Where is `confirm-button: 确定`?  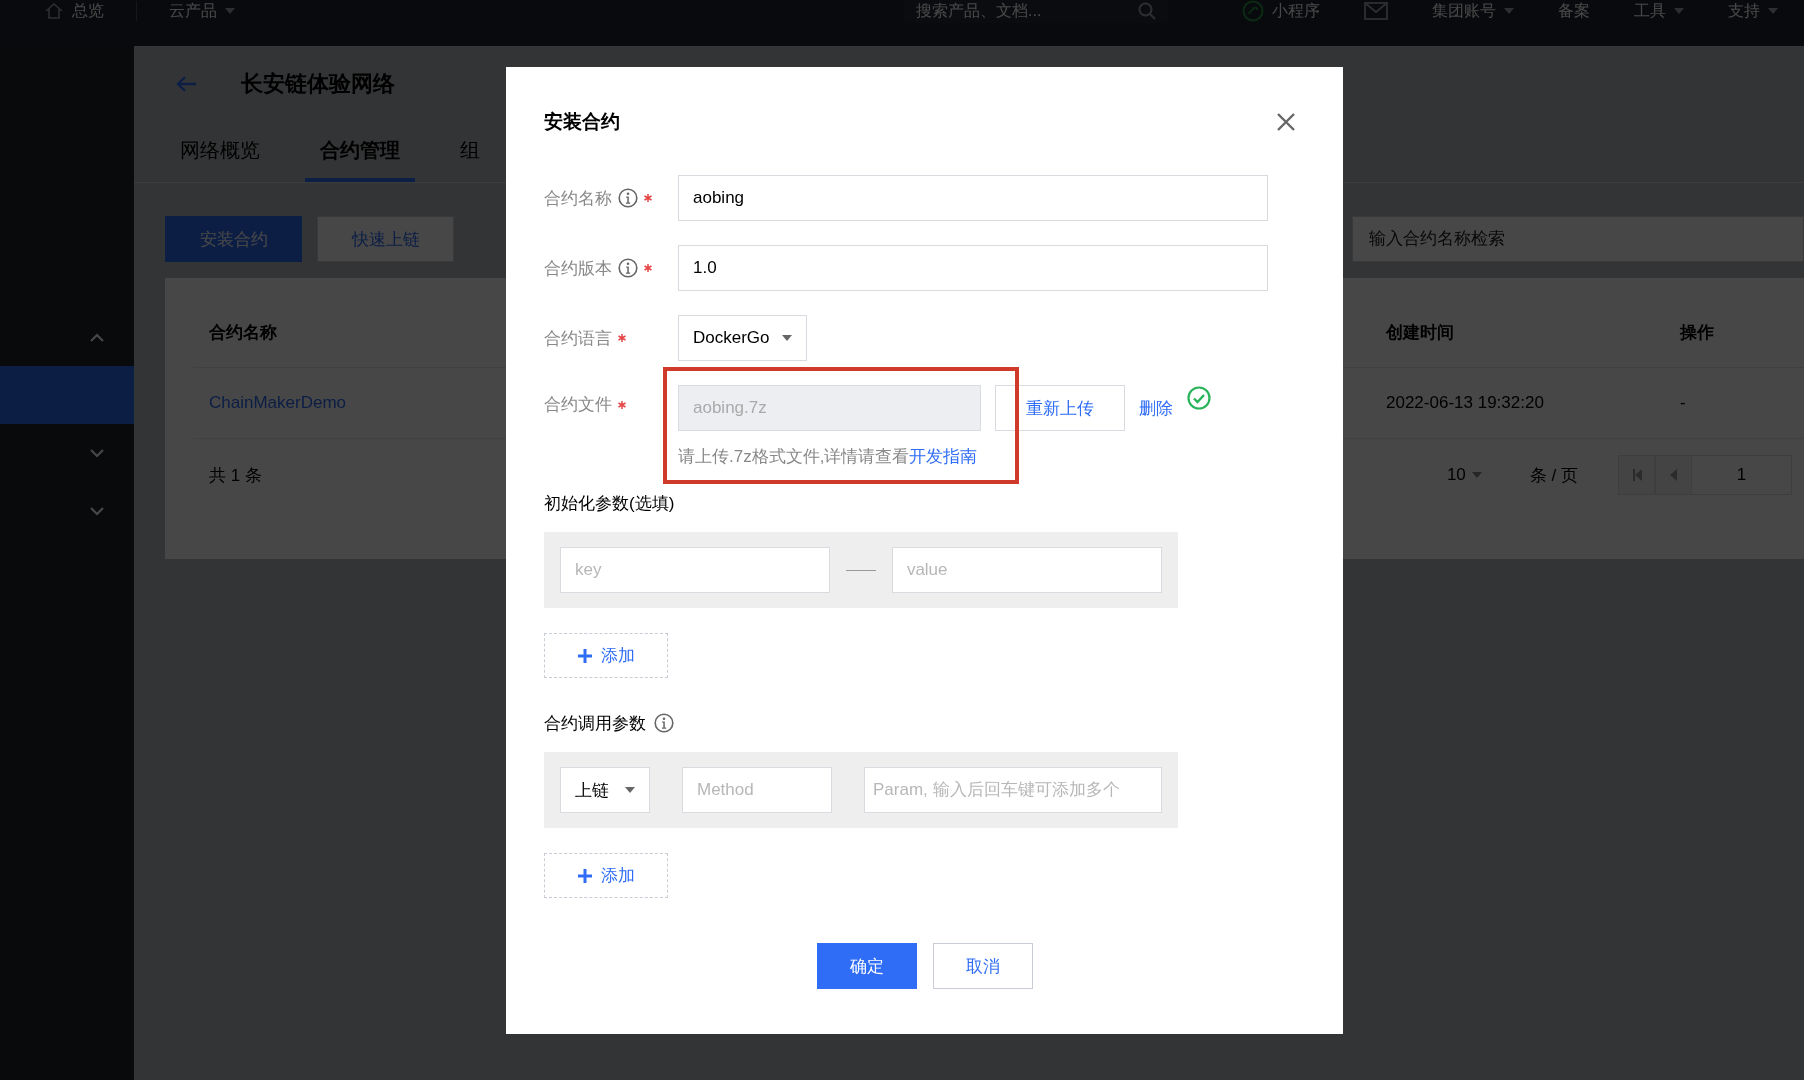 confirm-button: 确定 is located at coordinates (866, 966).